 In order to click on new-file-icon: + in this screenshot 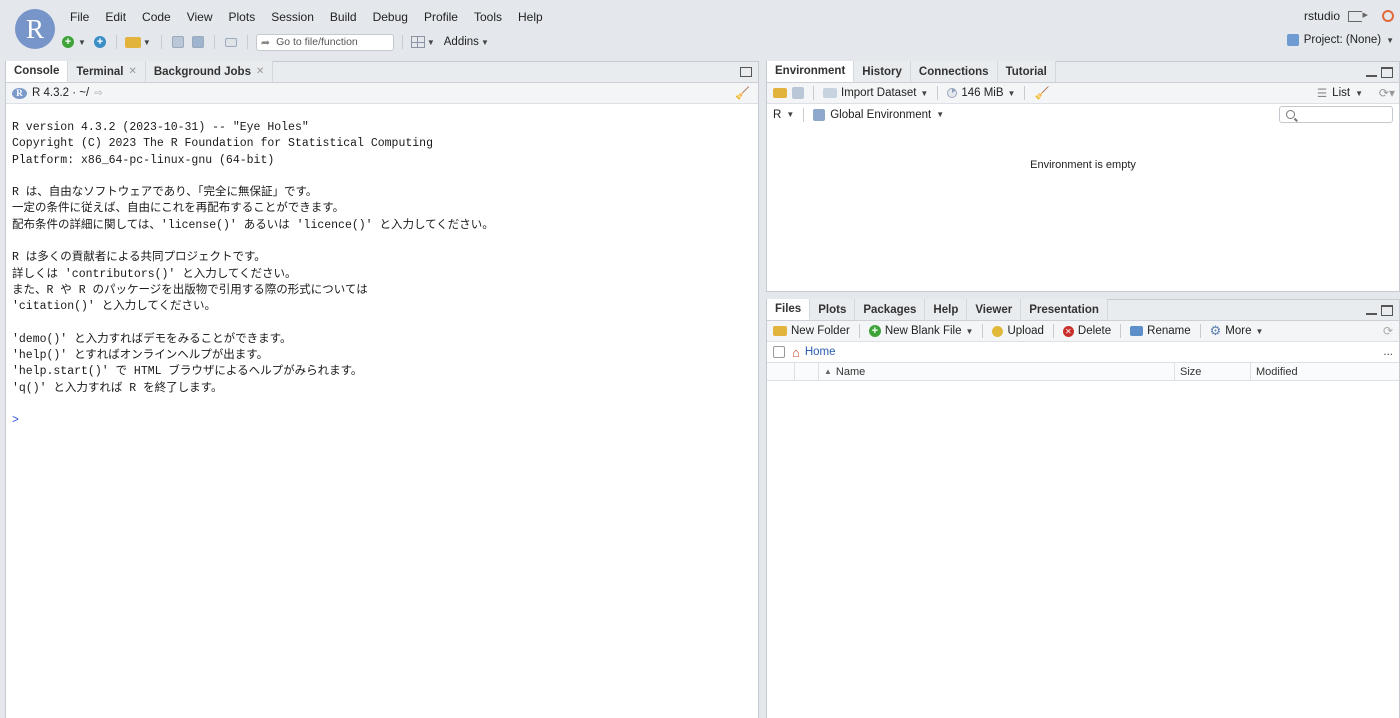, I will do `click(68, 42)`.